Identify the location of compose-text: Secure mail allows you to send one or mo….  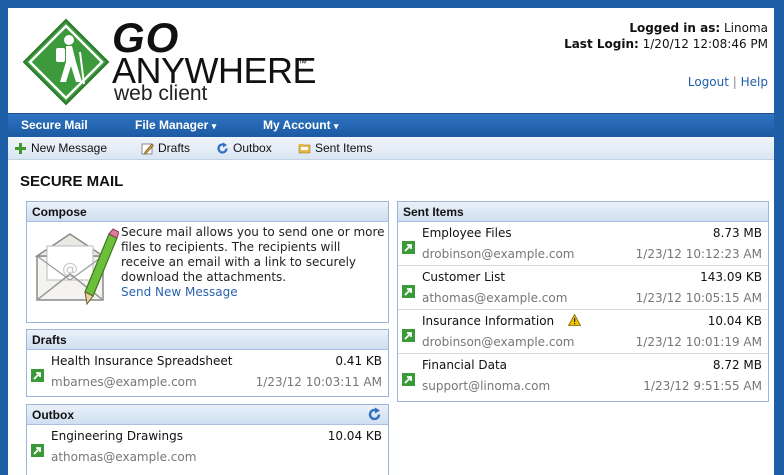
(253, 254).